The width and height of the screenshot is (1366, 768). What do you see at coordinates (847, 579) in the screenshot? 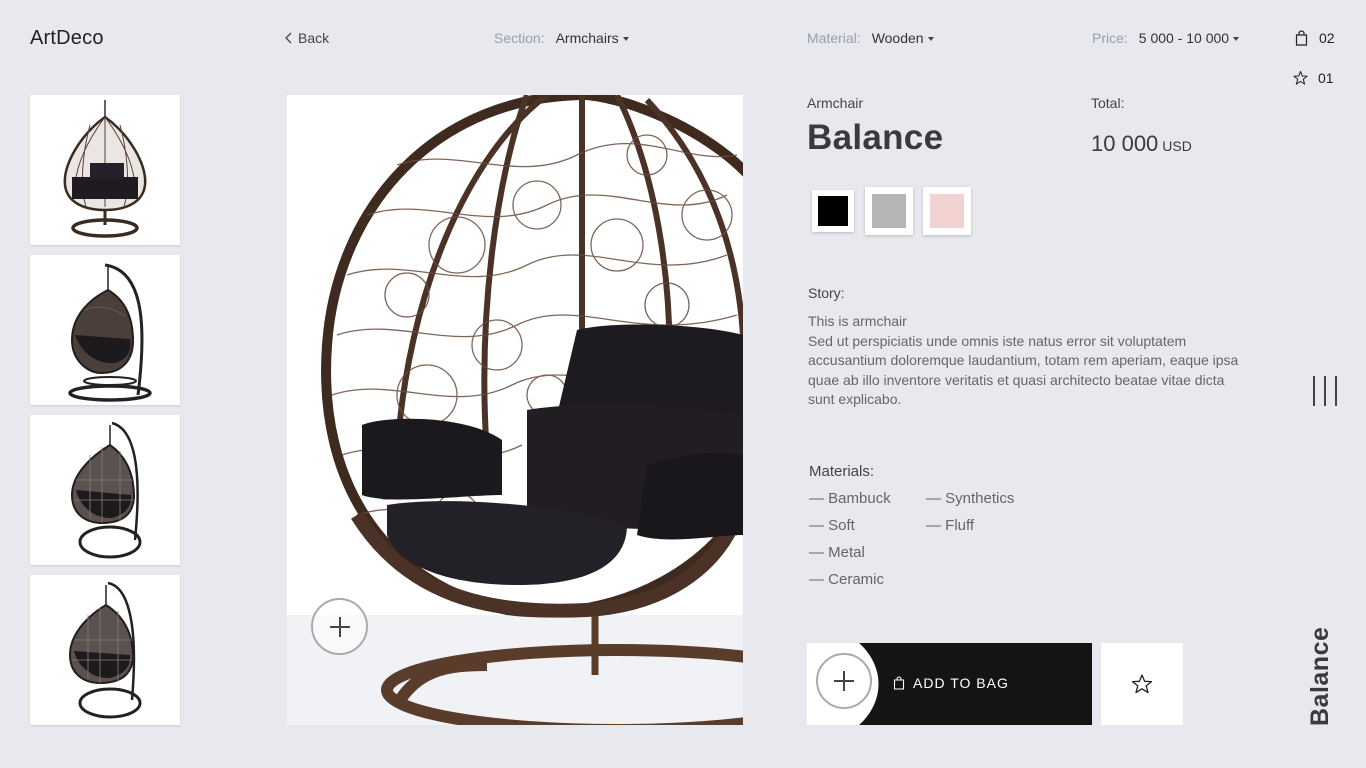
I see `material-item: — Ceramic` at bounding box center [847, 579].